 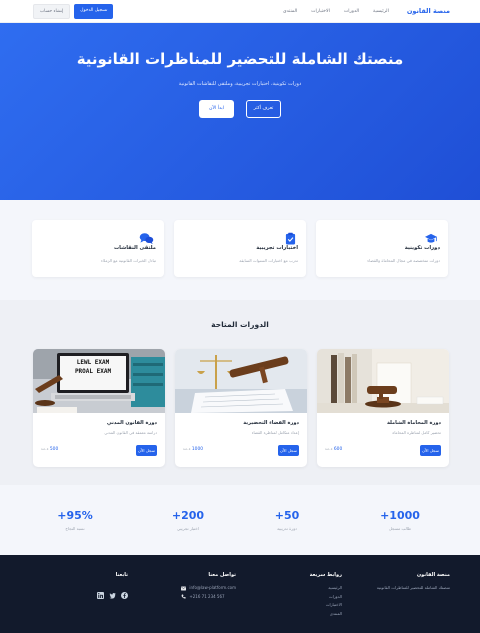 I want to click on nav-link-courses: الدورات, so click(x=351, y=11).